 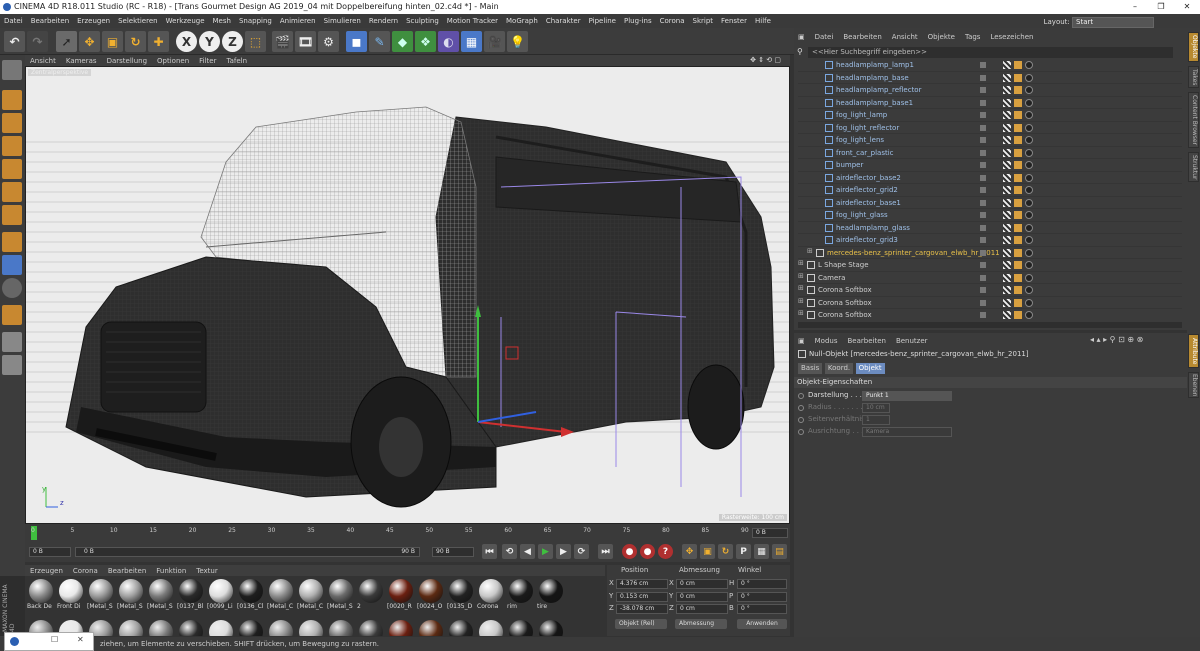 I want to click on menu-pipeline: Pipeline, so click(x=602, y=21).